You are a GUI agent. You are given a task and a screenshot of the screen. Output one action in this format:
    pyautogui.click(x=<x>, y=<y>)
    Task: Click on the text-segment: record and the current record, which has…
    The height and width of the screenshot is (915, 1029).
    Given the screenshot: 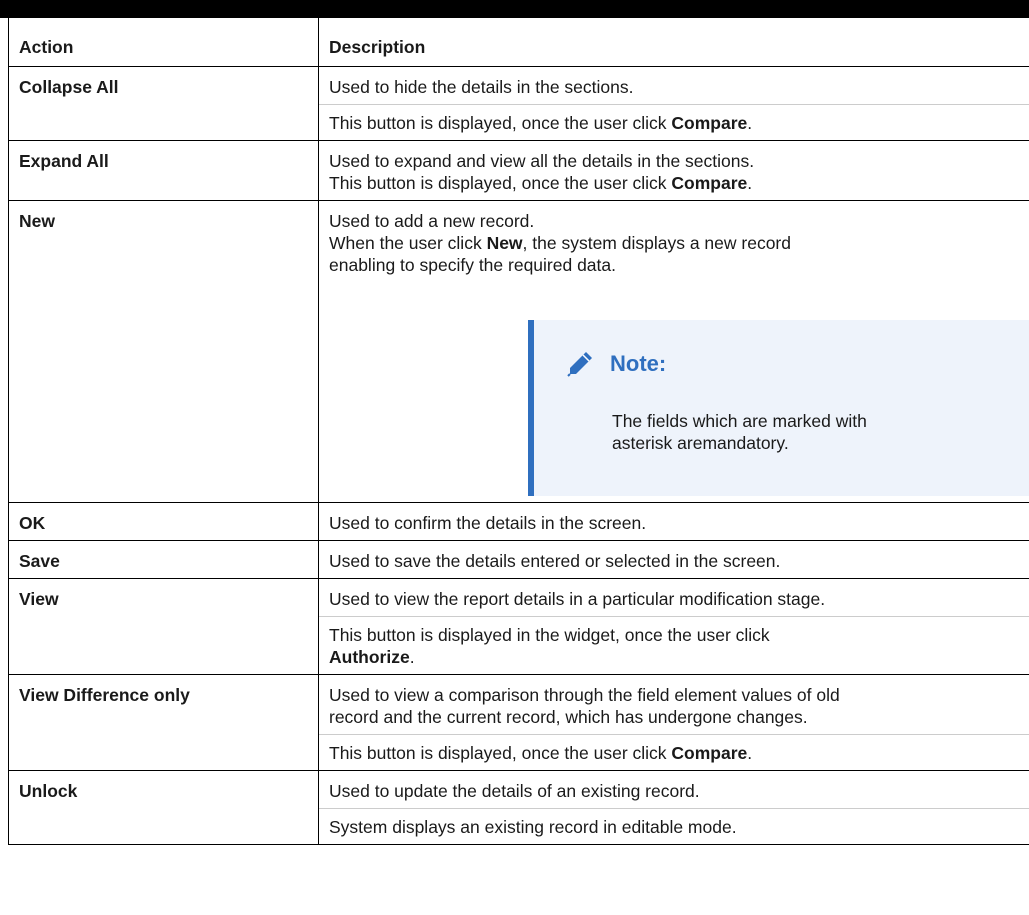 What is the action you would take?
    pyautogui.click(x=568, y=717)
    